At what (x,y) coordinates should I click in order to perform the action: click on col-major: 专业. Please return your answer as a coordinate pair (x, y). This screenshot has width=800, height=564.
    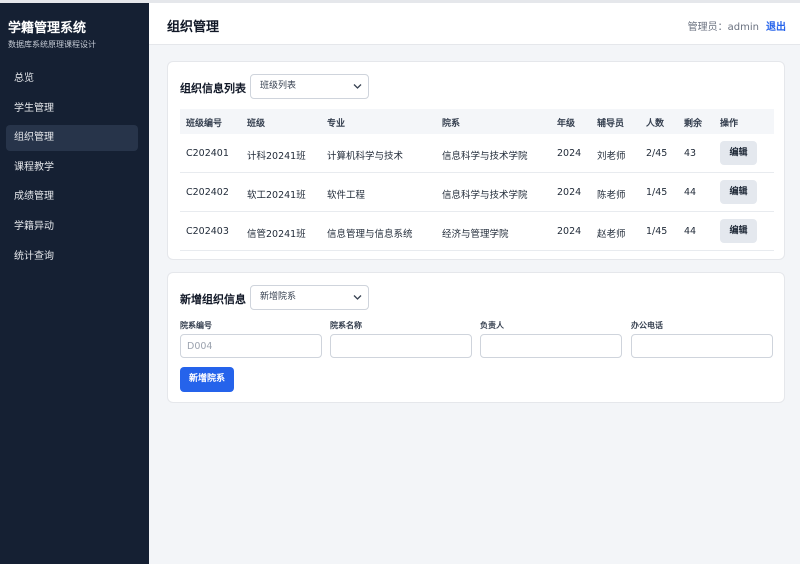
    Looking at the image, I should click on (336, 124).